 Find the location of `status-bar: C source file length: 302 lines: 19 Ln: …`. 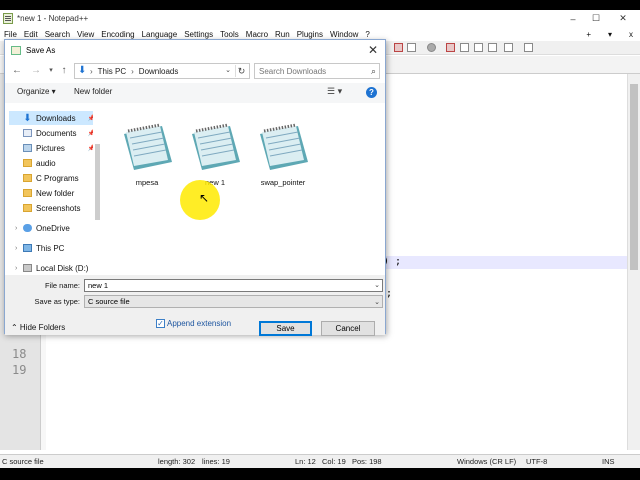

status-bar: C source file length: 302 lines: 19 Ln: … is located at coordinates (320, 461).